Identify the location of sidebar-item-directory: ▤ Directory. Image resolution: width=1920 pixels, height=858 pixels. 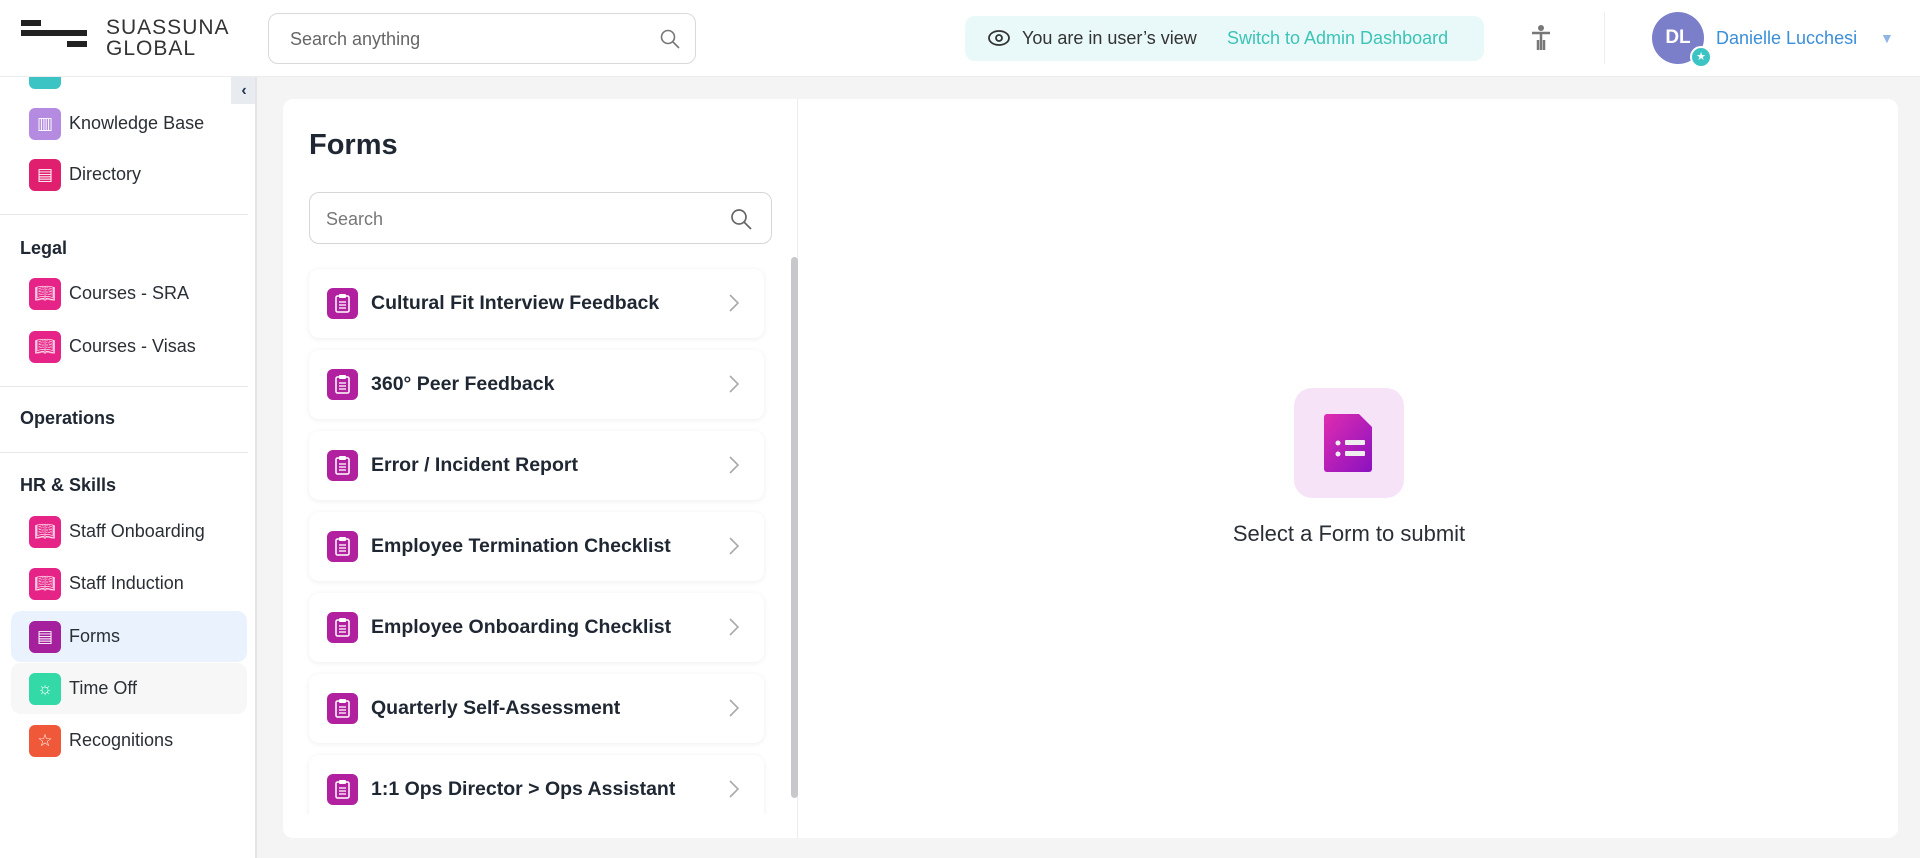
(129, 174).